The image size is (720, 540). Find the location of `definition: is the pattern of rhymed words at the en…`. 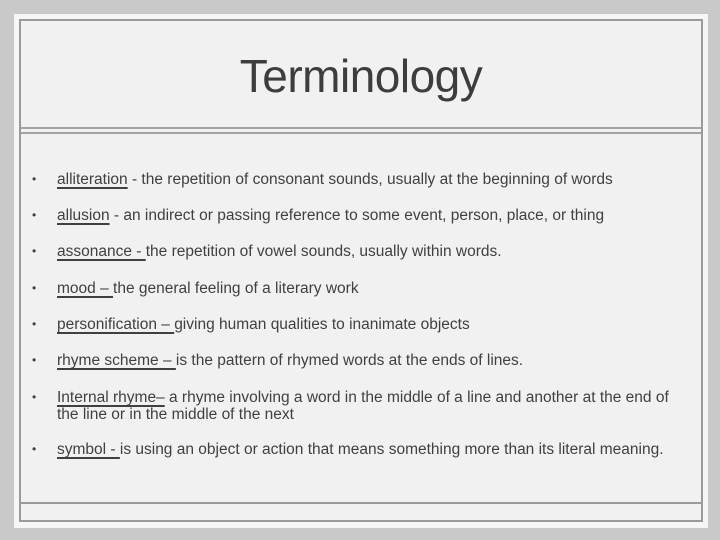

definition: is the pattern of rhymed words at the en… is located at coordinates (349, 360).